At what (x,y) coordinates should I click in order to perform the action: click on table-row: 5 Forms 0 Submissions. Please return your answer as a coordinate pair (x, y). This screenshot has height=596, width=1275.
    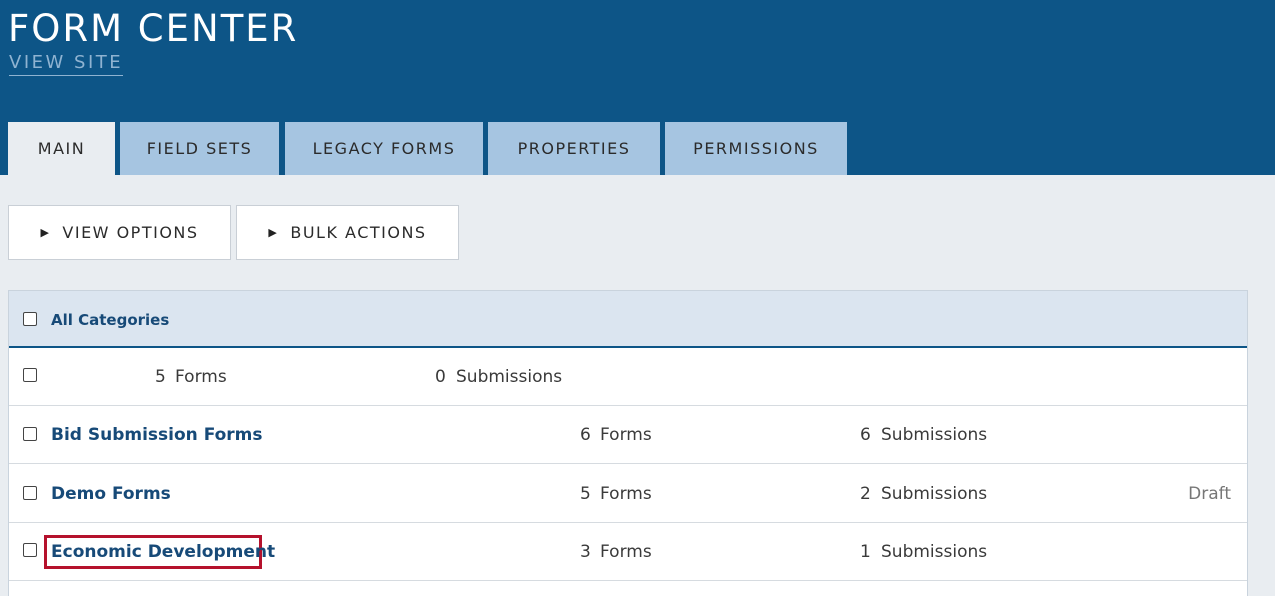
    Looking at the image, I should click on (628, 377).